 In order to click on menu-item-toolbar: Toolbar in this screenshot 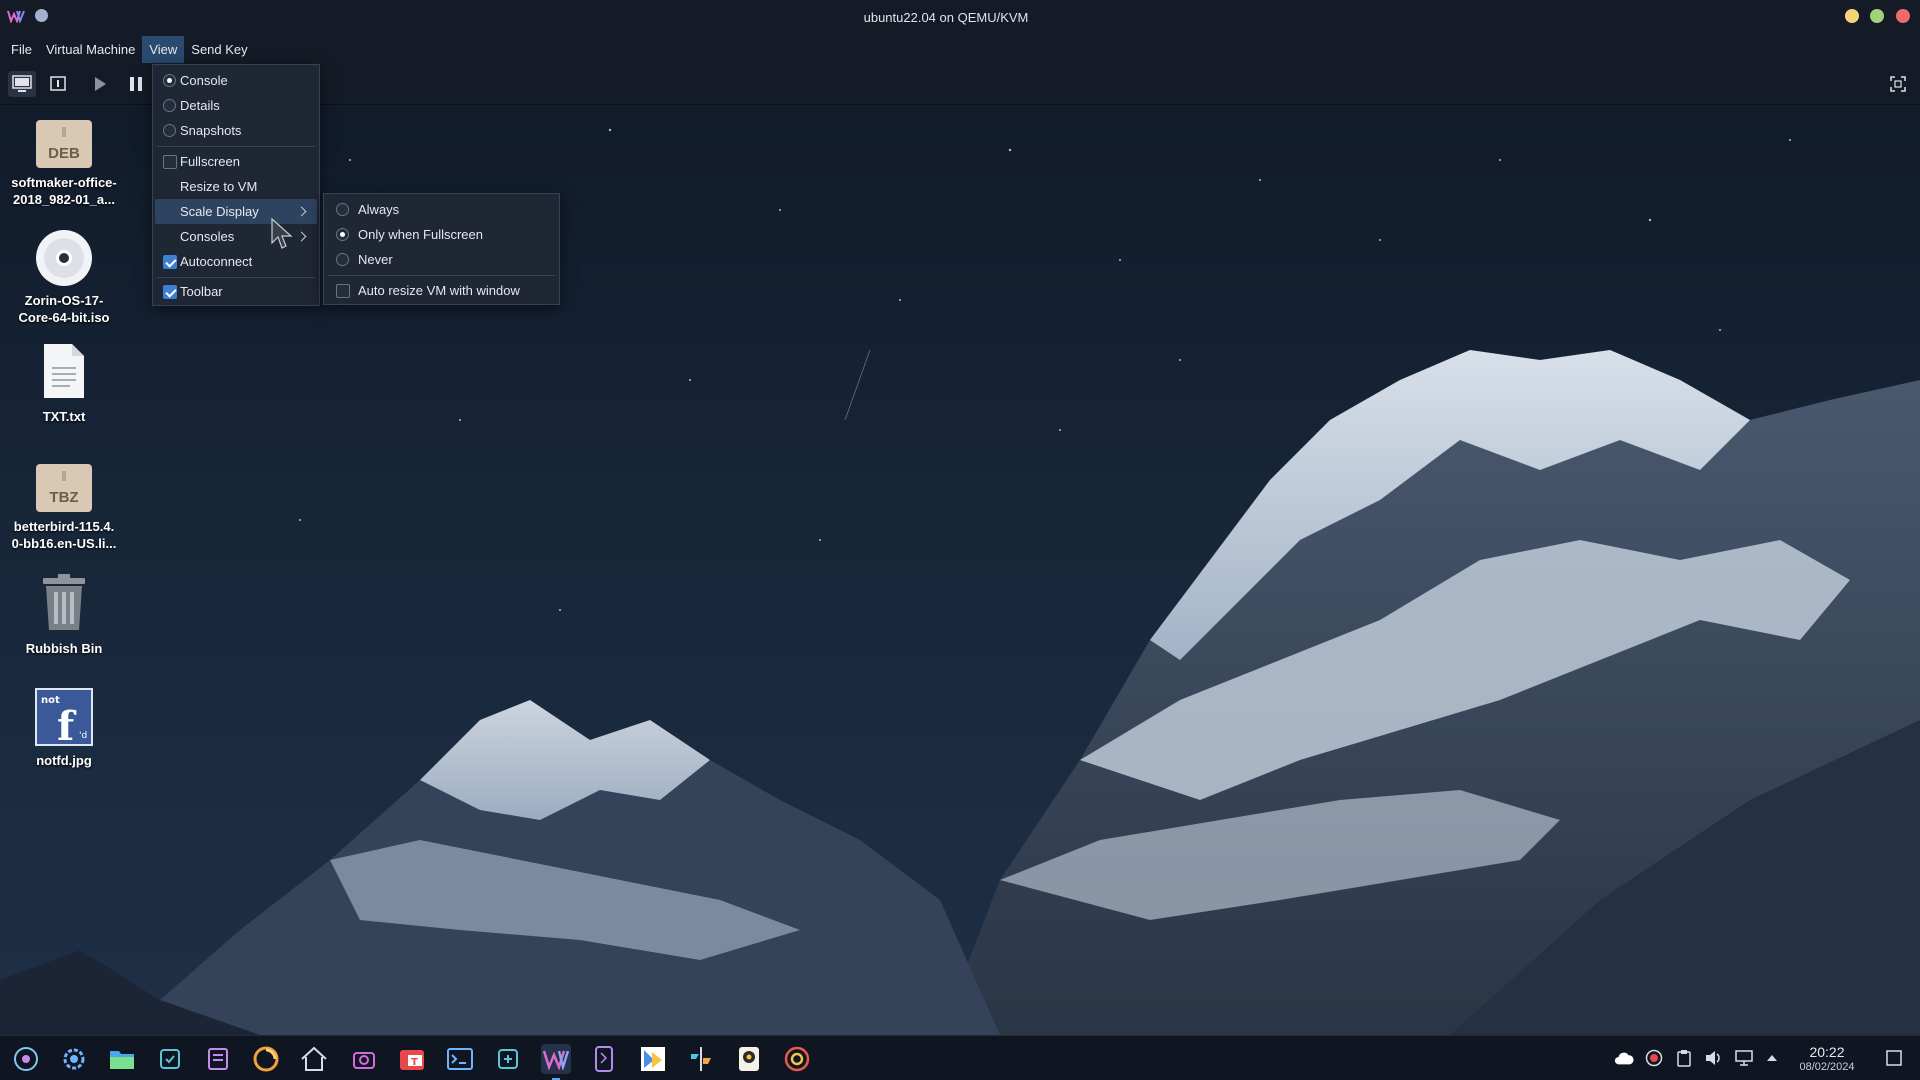, I will do `click(236, 291)`.